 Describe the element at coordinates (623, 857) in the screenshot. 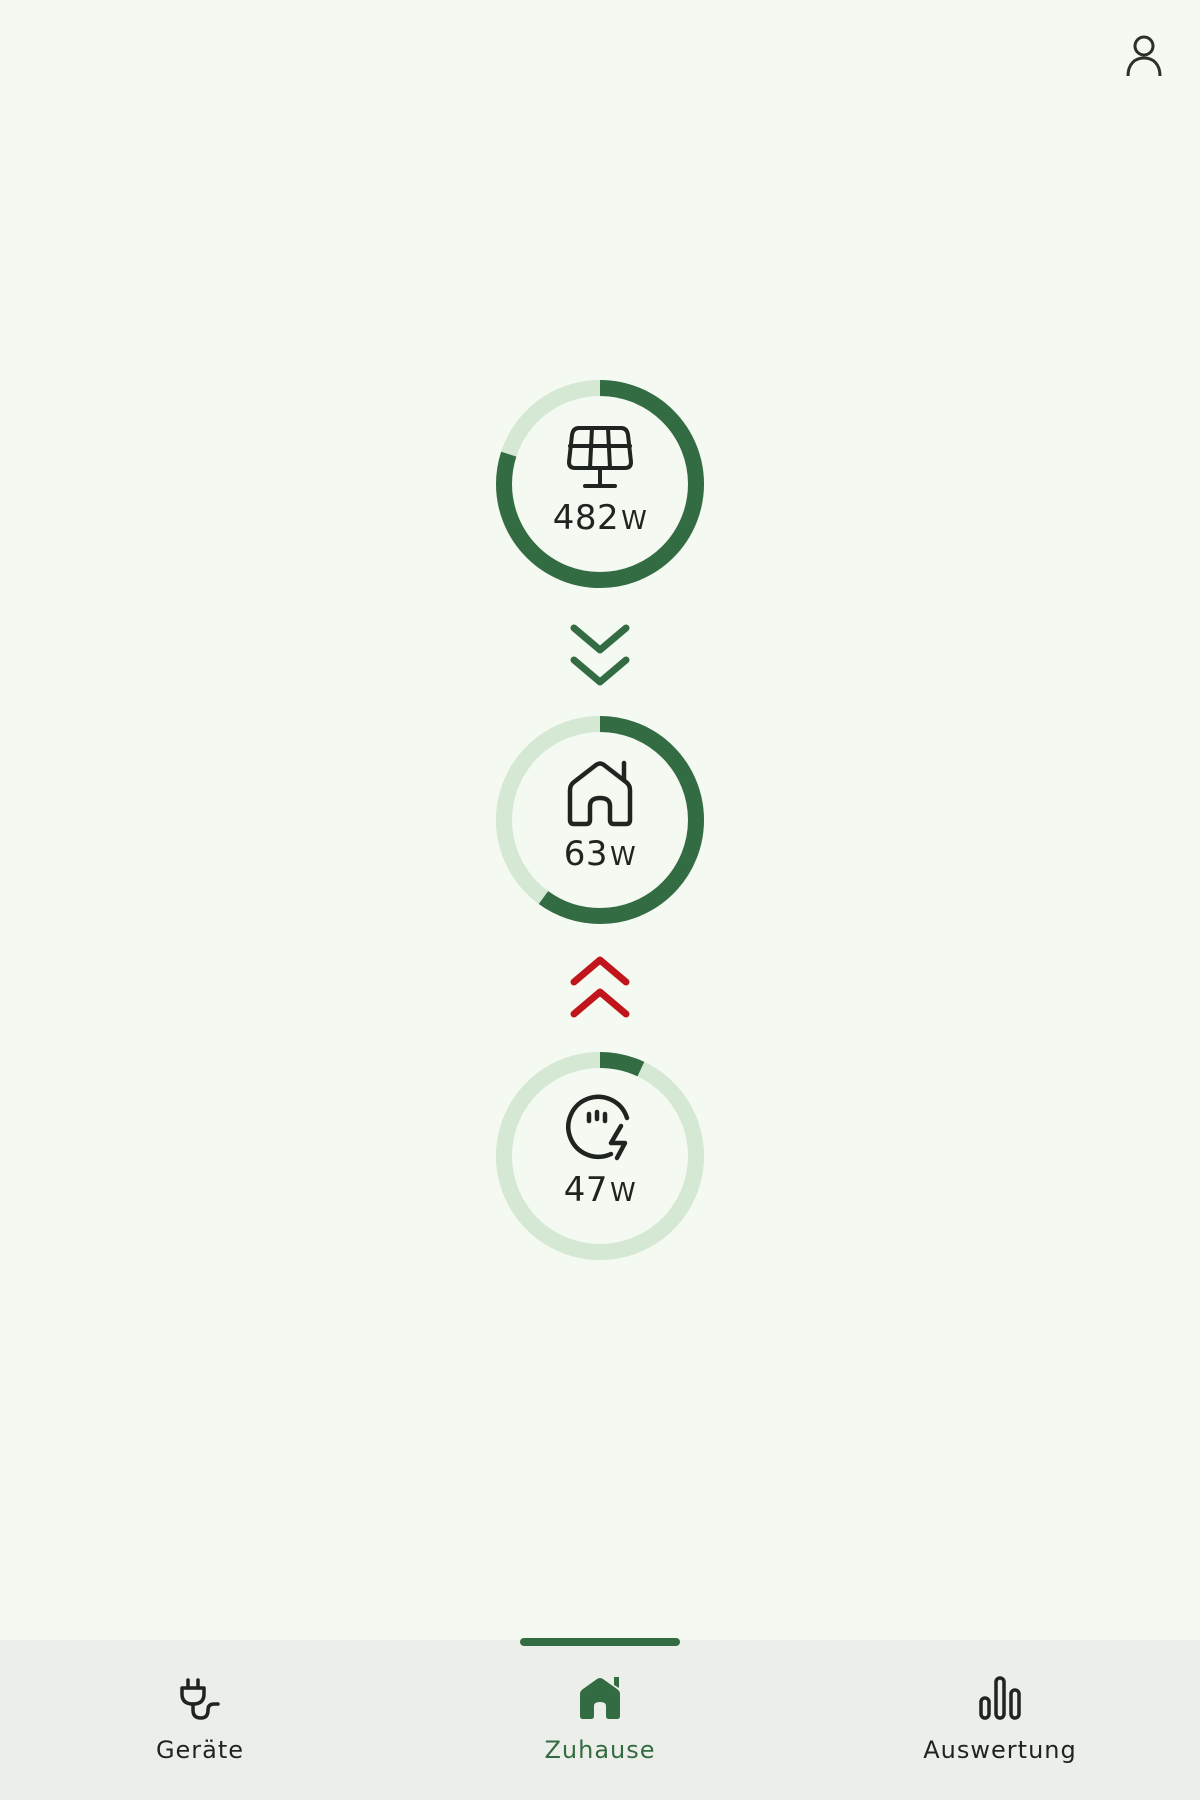

I see `home-value-unit: W` at that location.